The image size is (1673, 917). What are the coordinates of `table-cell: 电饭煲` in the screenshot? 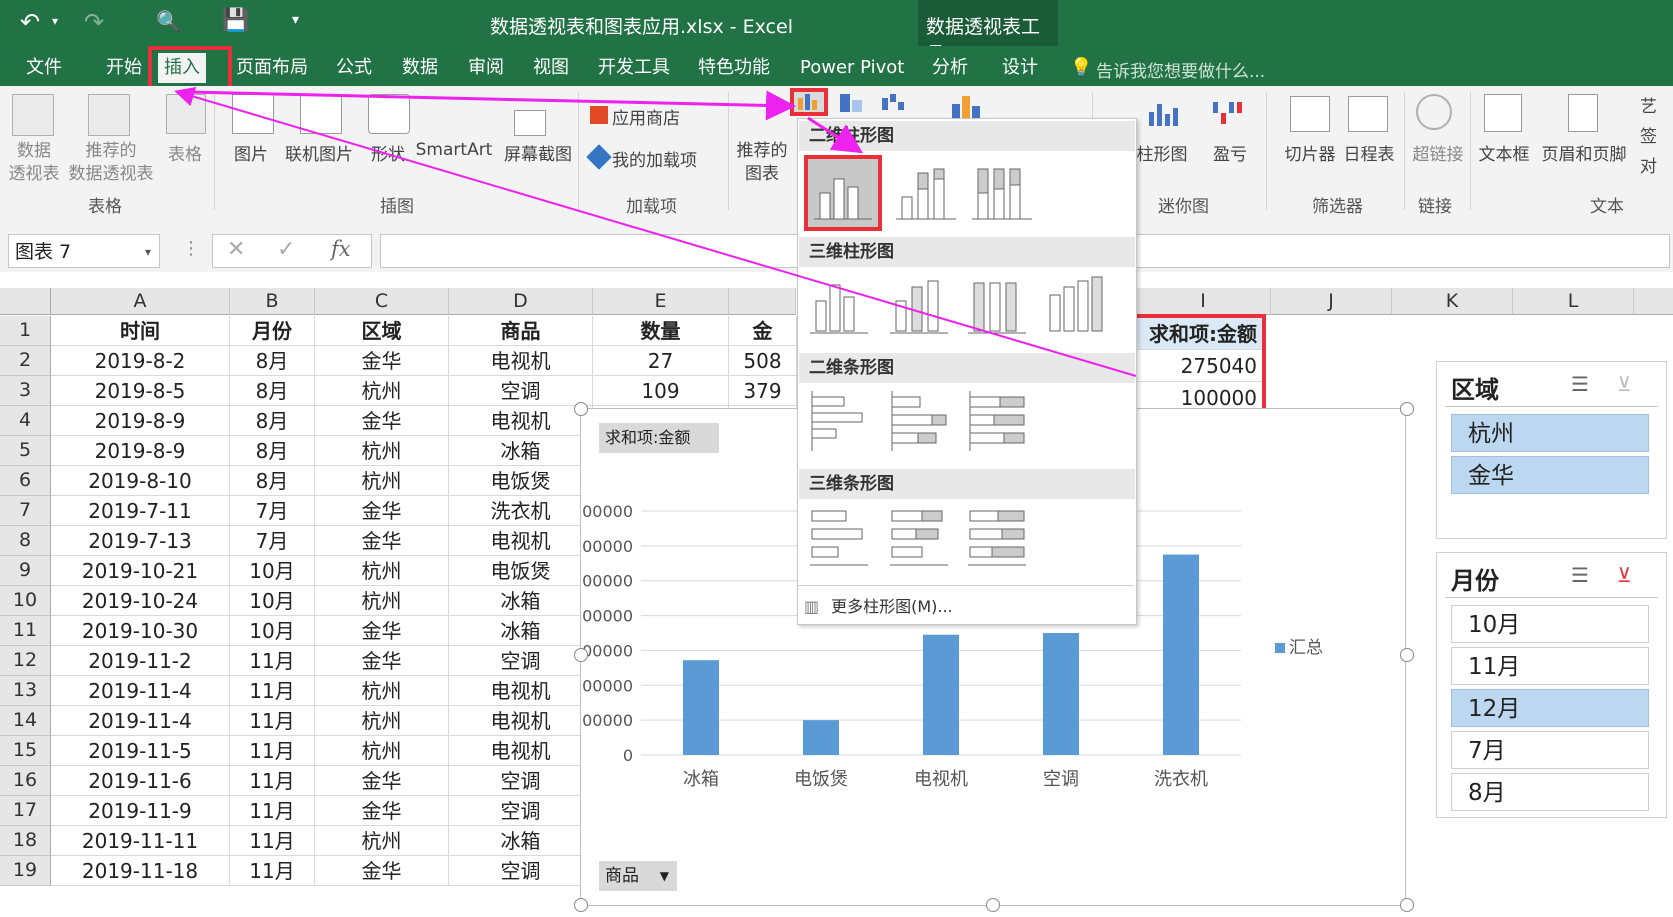 It's located at (521, 571).